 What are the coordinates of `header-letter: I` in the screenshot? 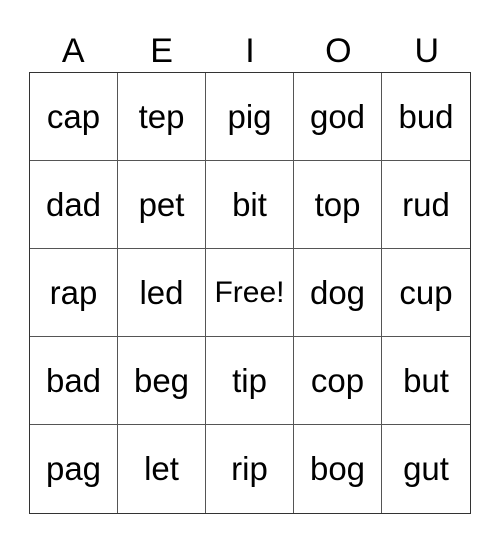 It's located at (250, 51).